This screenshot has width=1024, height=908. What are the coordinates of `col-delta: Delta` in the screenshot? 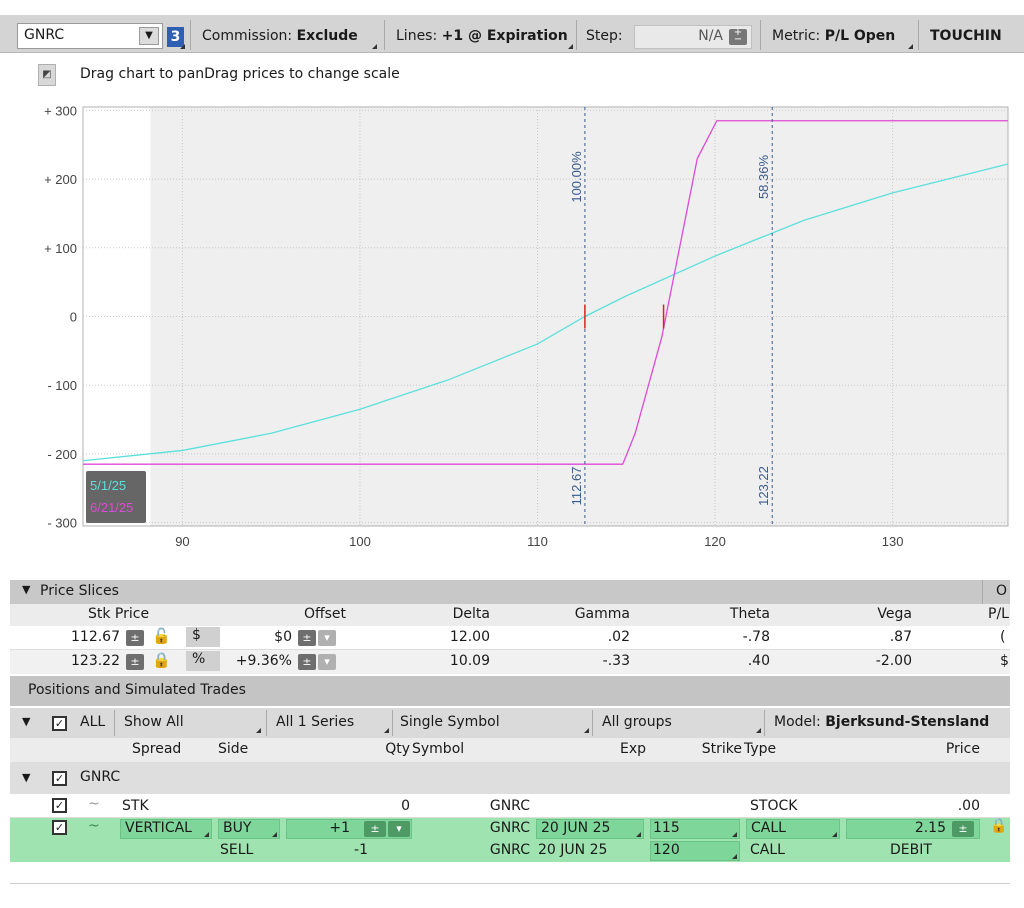 It's located at (471, 614).